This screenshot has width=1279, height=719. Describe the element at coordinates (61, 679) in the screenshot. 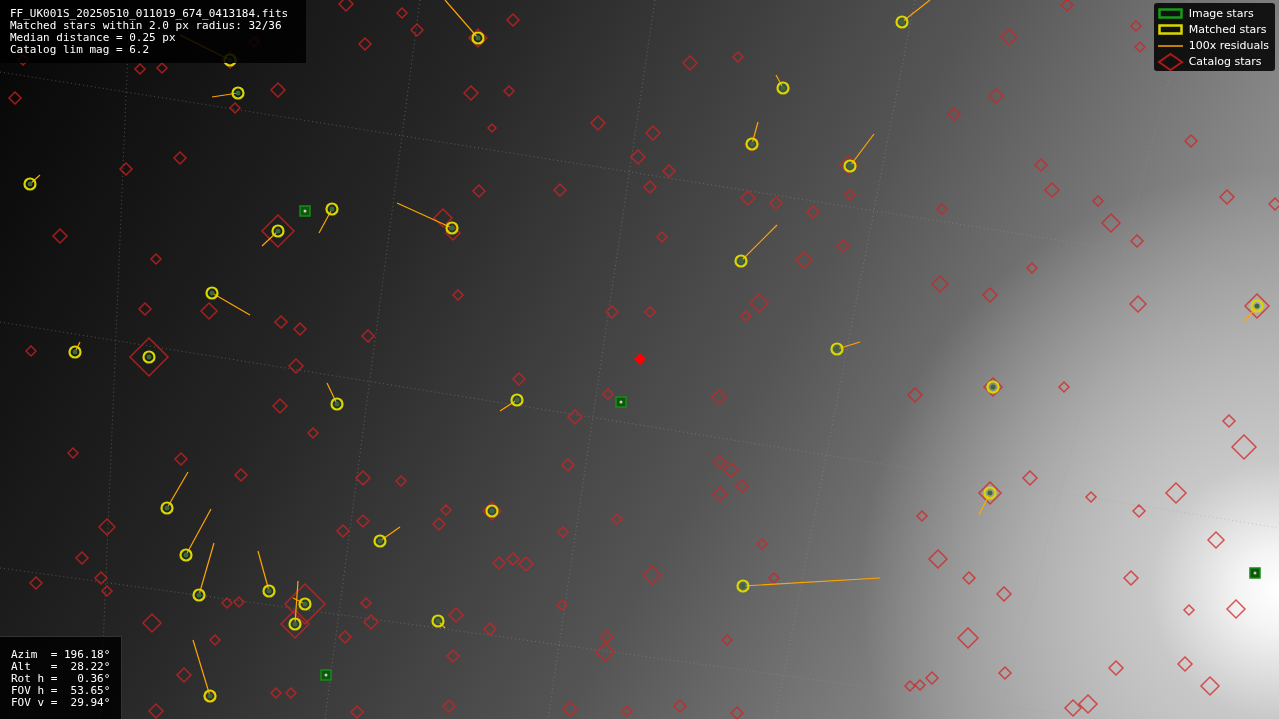

I see `pointing-info-line: Rot h = 0.36°` at that location.